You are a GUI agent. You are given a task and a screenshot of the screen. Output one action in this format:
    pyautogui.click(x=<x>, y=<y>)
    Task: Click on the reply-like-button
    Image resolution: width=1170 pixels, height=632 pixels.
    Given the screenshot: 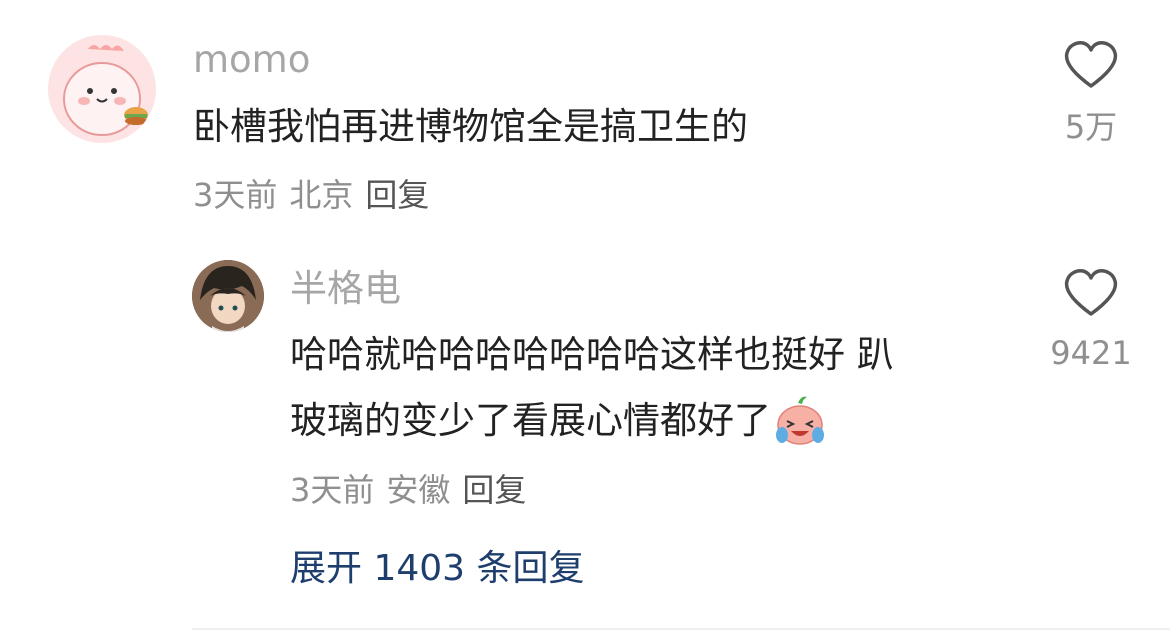 What is the action you would take?
    pyautogui.click(x=1091, y=293)
    